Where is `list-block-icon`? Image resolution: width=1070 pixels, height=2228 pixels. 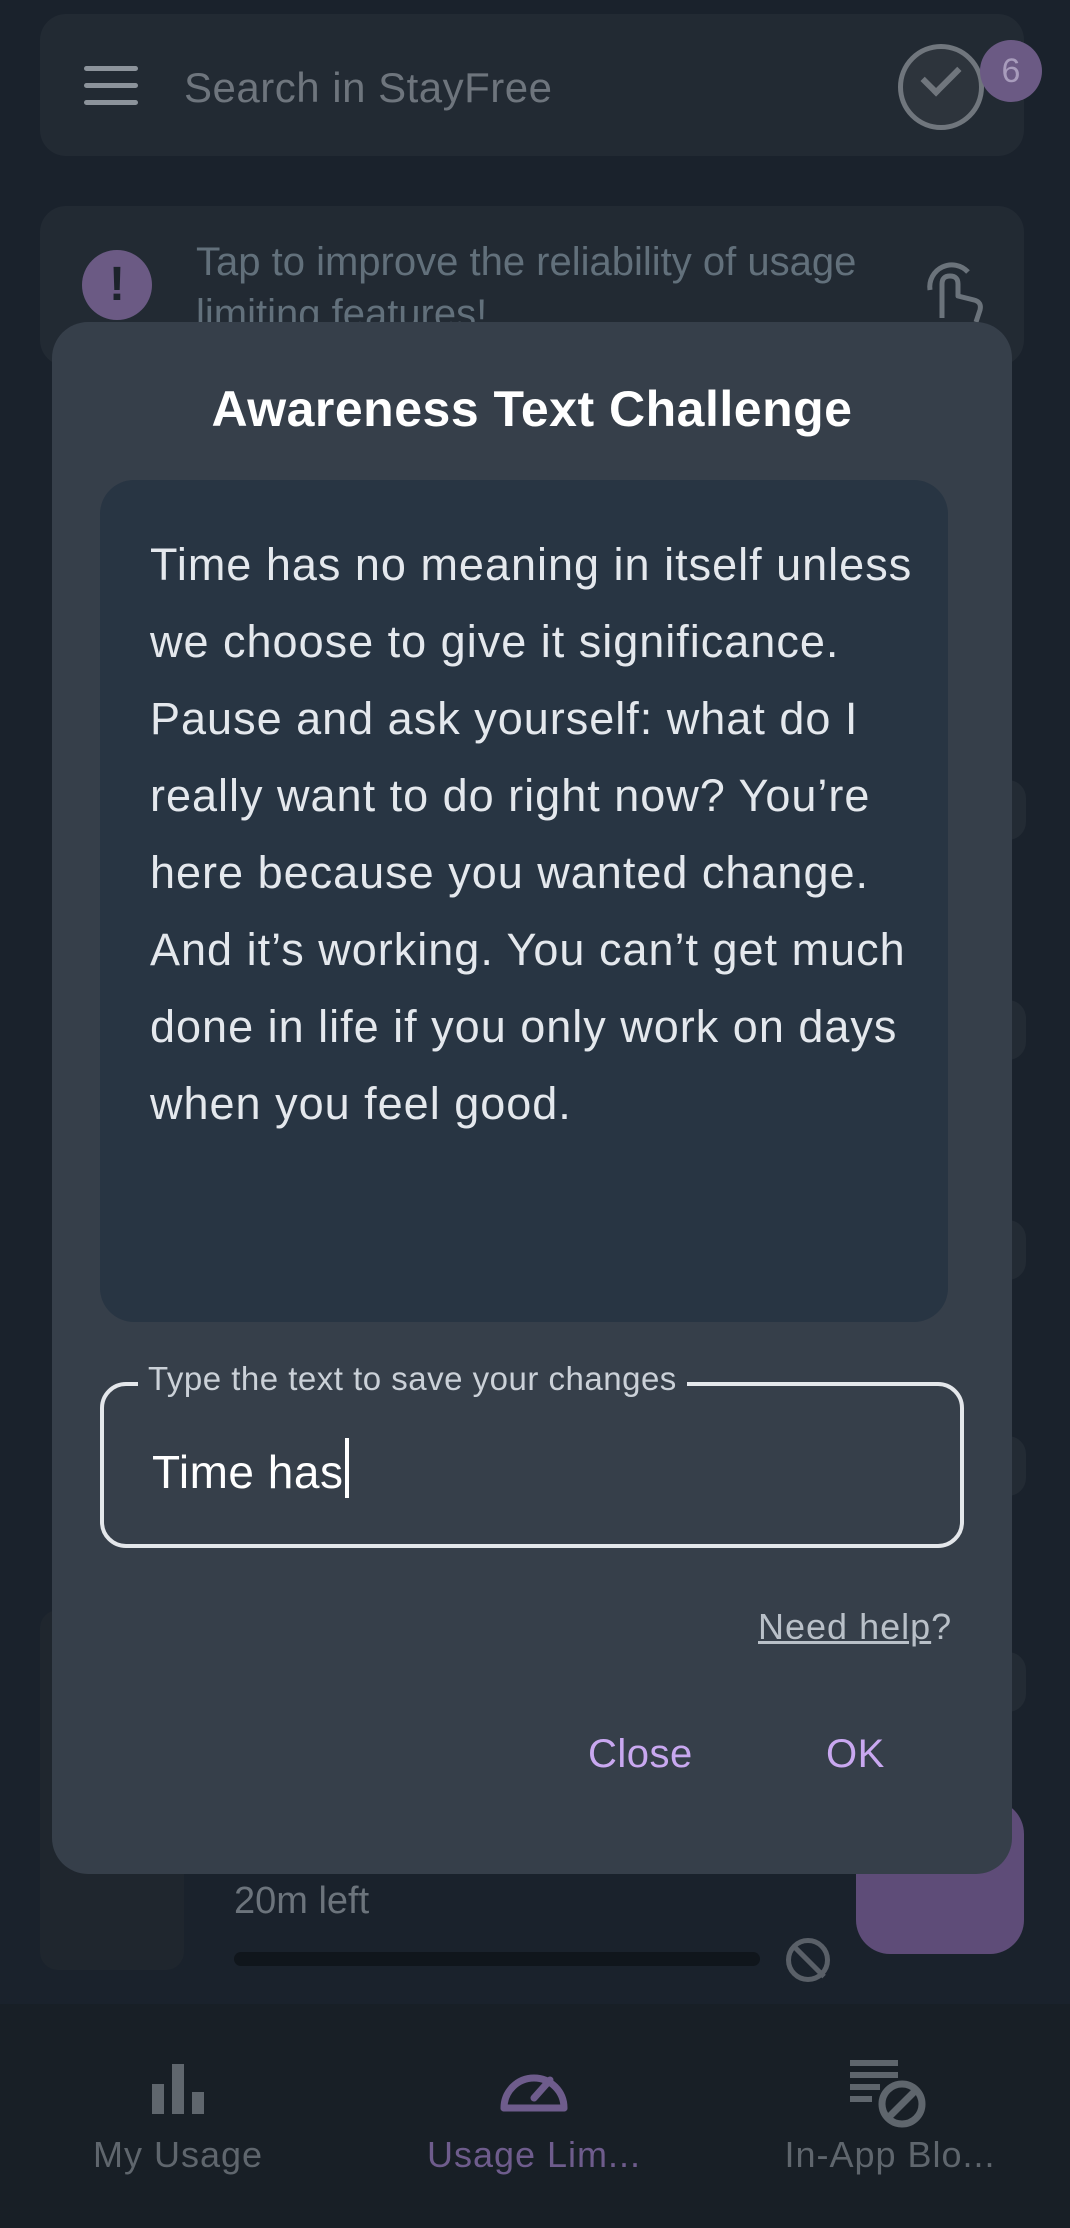
list-block-icon is located at coordinates (888, 2094).